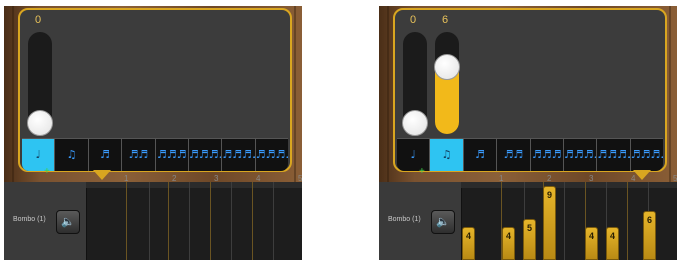 The image size is (677, 260). I want to click on velocity-bar-label: 9, so click(549, 195).